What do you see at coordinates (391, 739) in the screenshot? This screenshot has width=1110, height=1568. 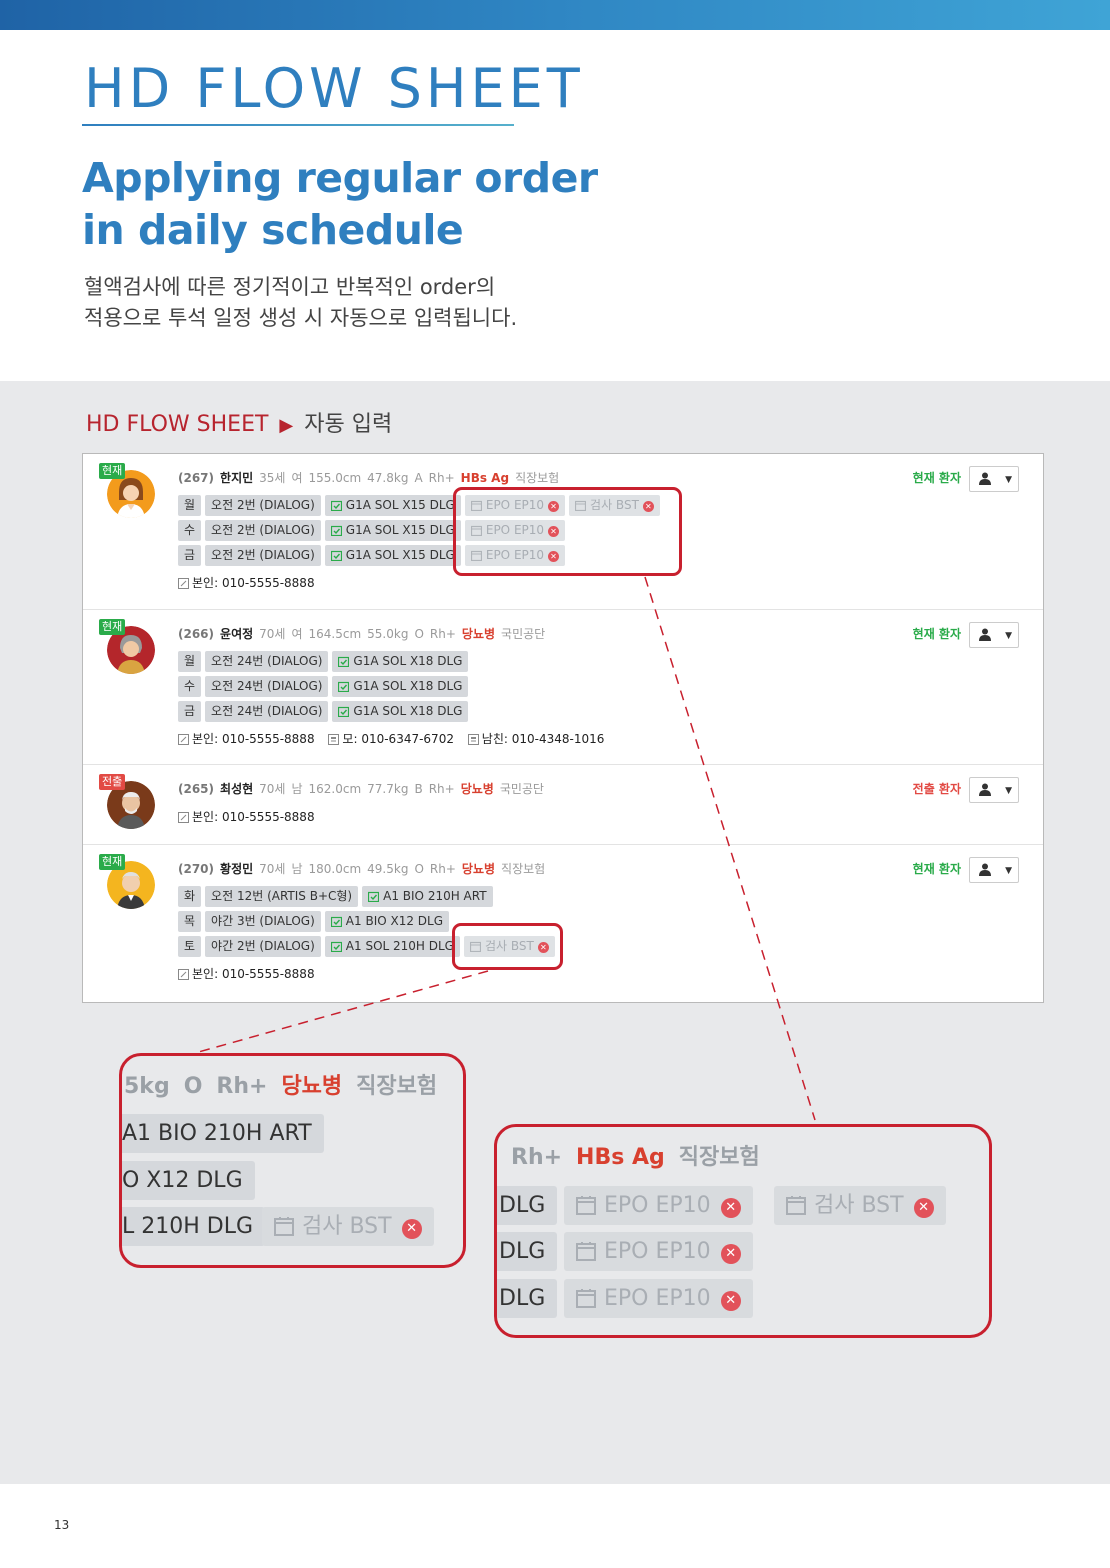 I see `contact-item: 모: 010-6347-6702` at bounding box center [391, 739].